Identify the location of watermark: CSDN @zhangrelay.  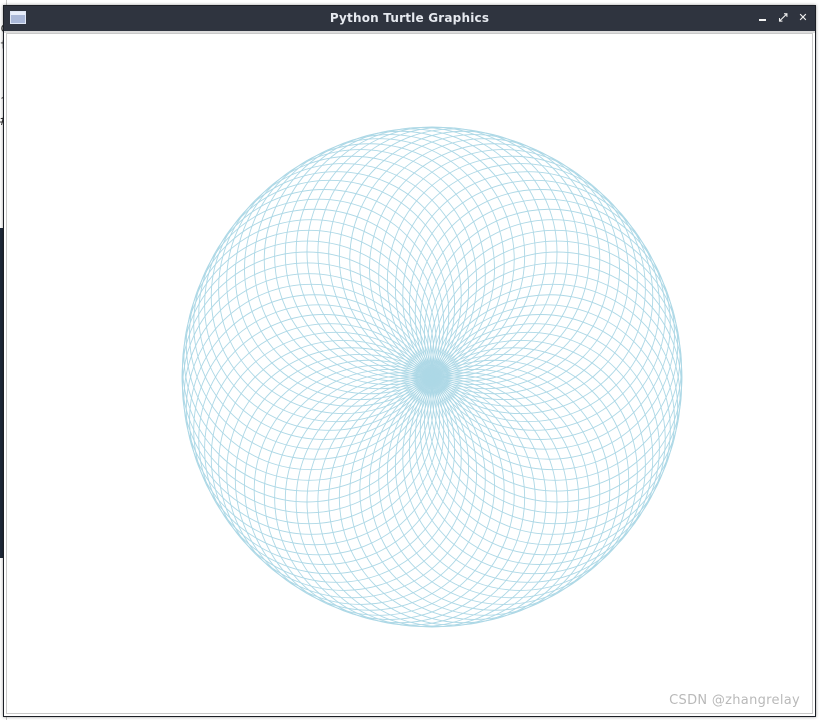
(734, 700).